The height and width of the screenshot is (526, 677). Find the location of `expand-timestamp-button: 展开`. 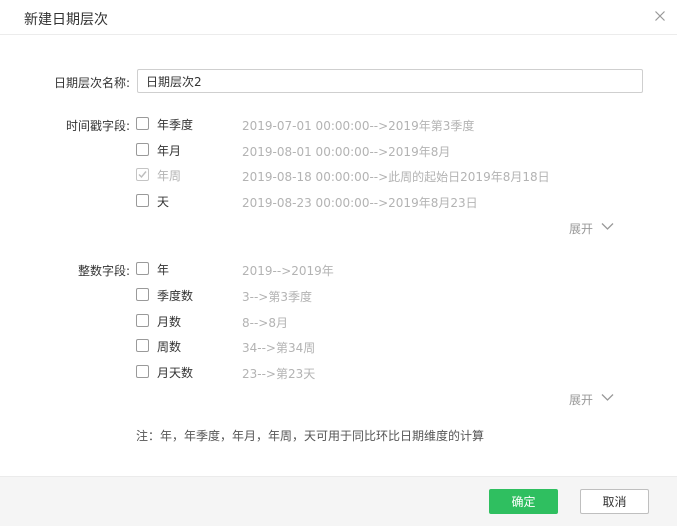

expand-timestamp-button: 展开 is located at coordinates (591, 228).